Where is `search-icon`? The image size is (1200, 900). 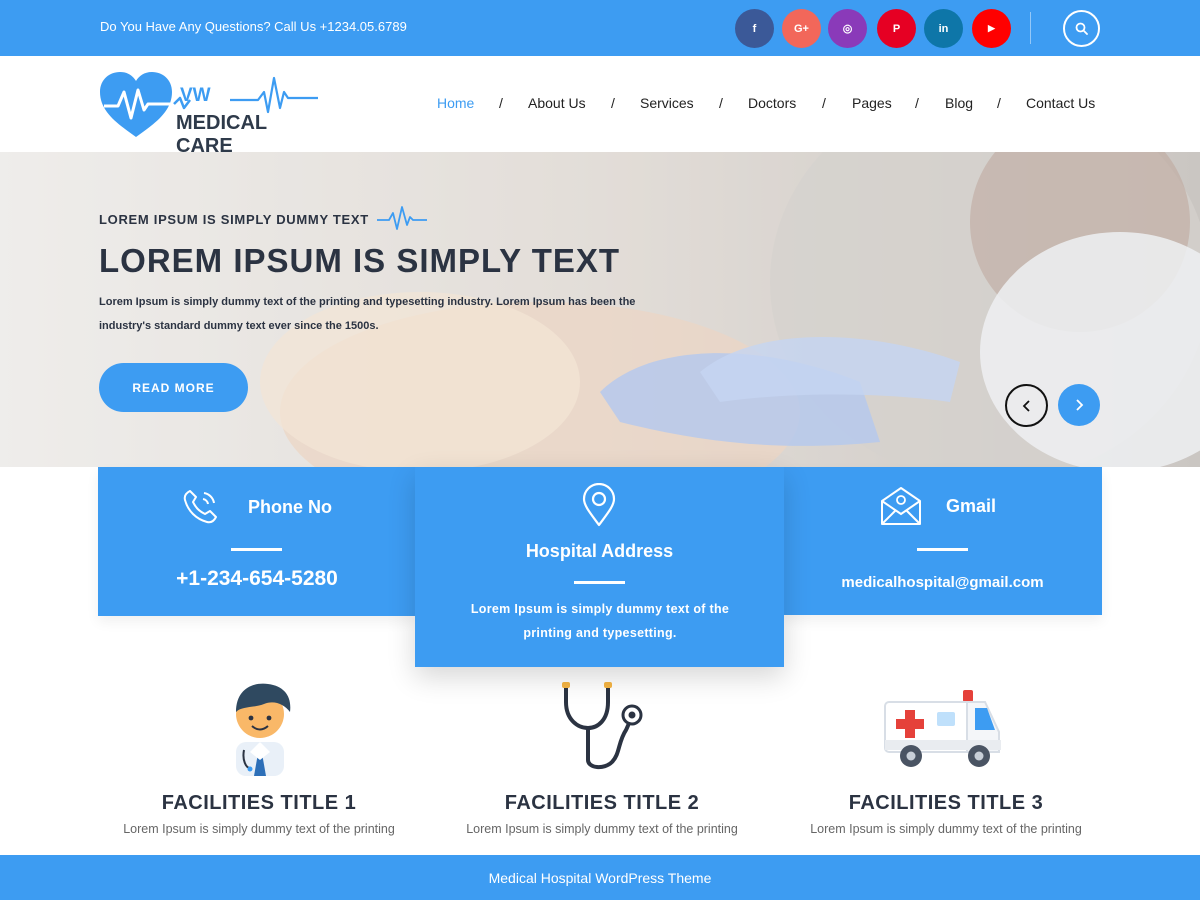
search-icon is located at coordinates (1081, 28).